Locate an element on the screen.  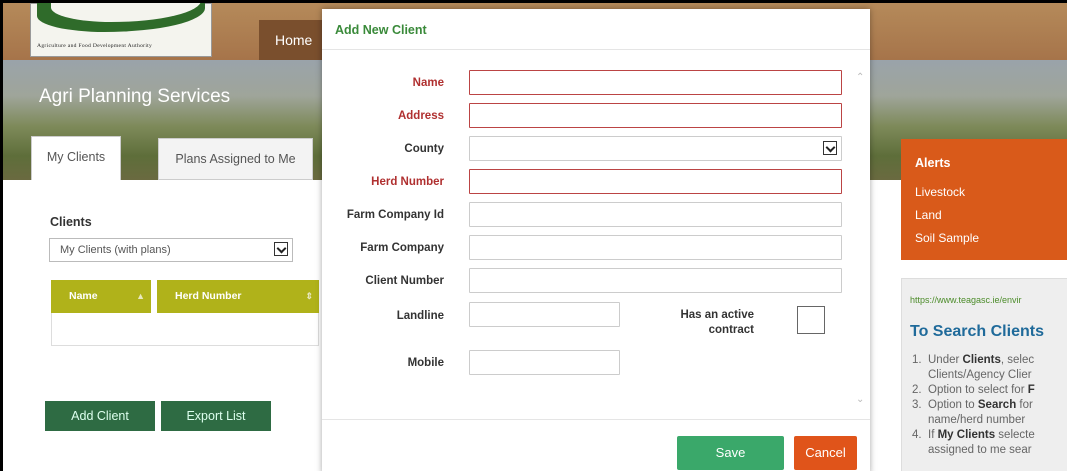
client-number-field is located at coordinates (655, 280).